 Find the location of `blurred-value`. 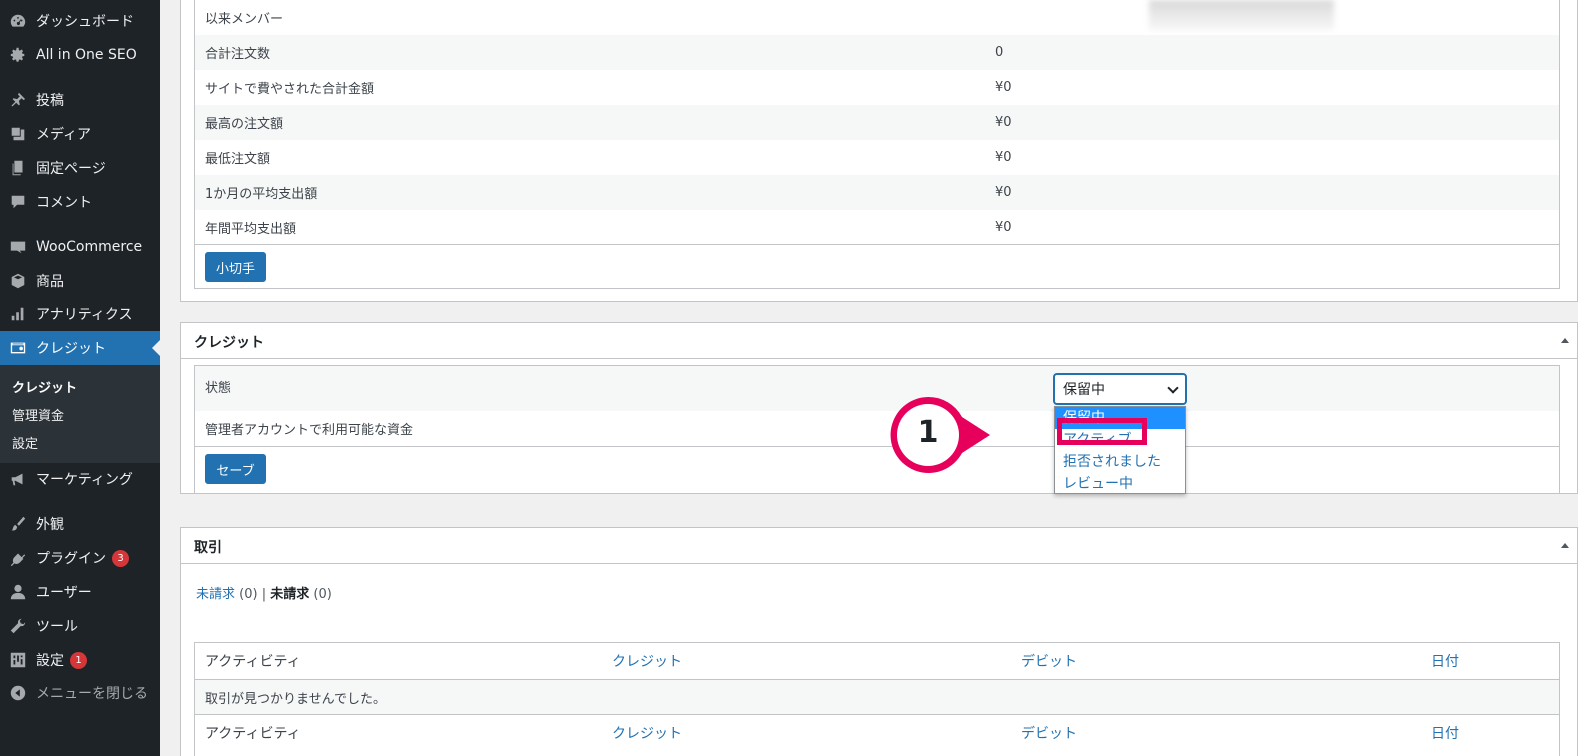

blurred-value is located at coordinates (1241, 15).